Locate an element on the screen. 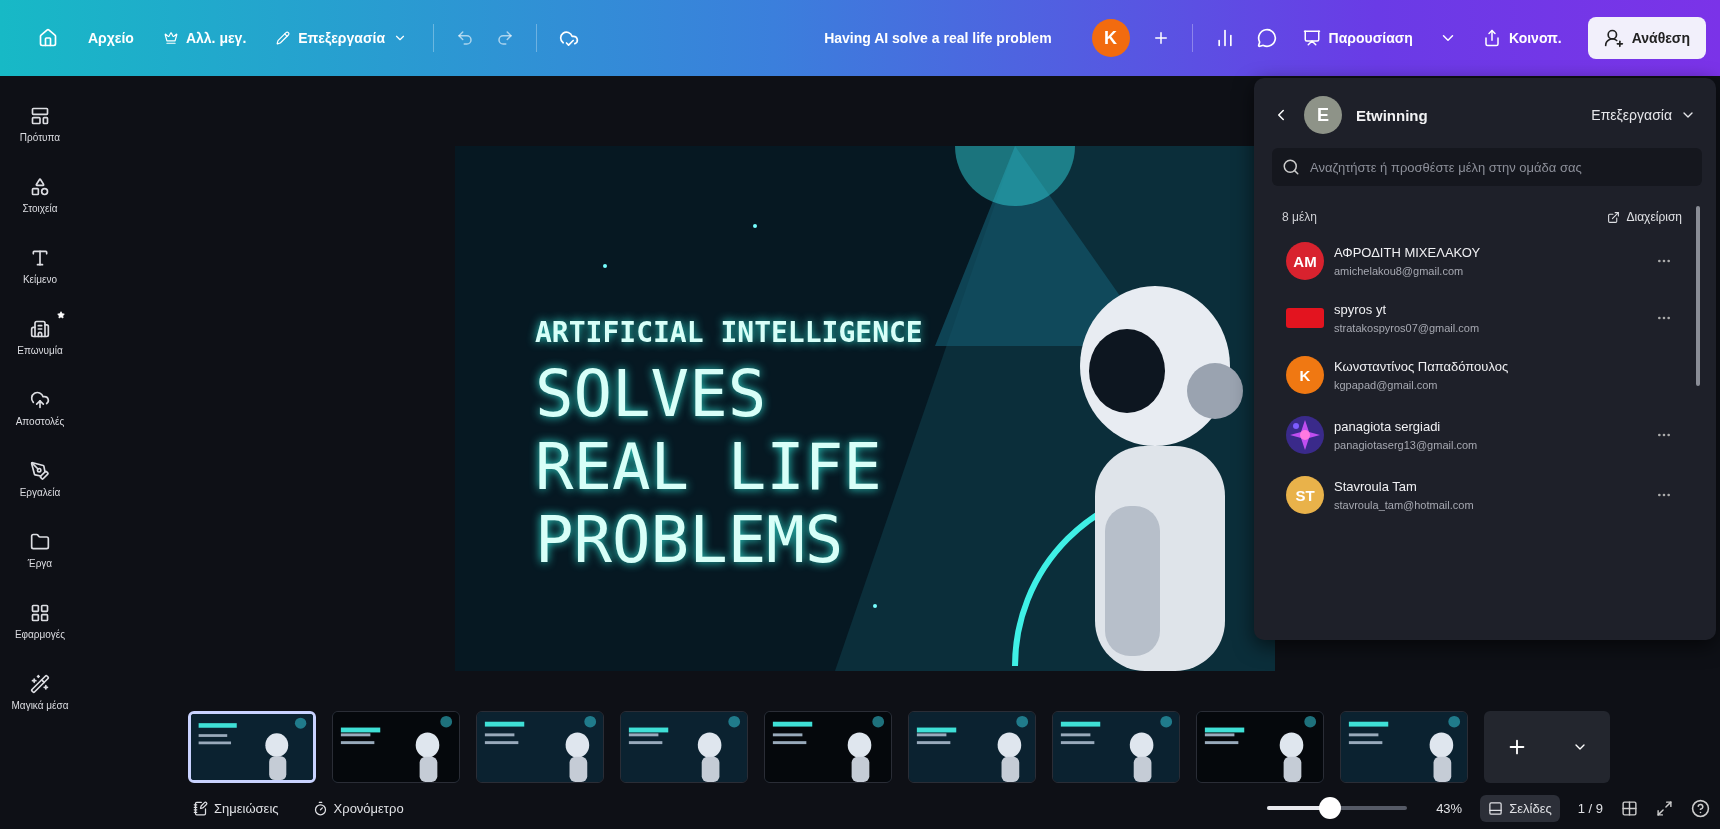  member-name: spyros yt is located at coordinates (1360, 309).